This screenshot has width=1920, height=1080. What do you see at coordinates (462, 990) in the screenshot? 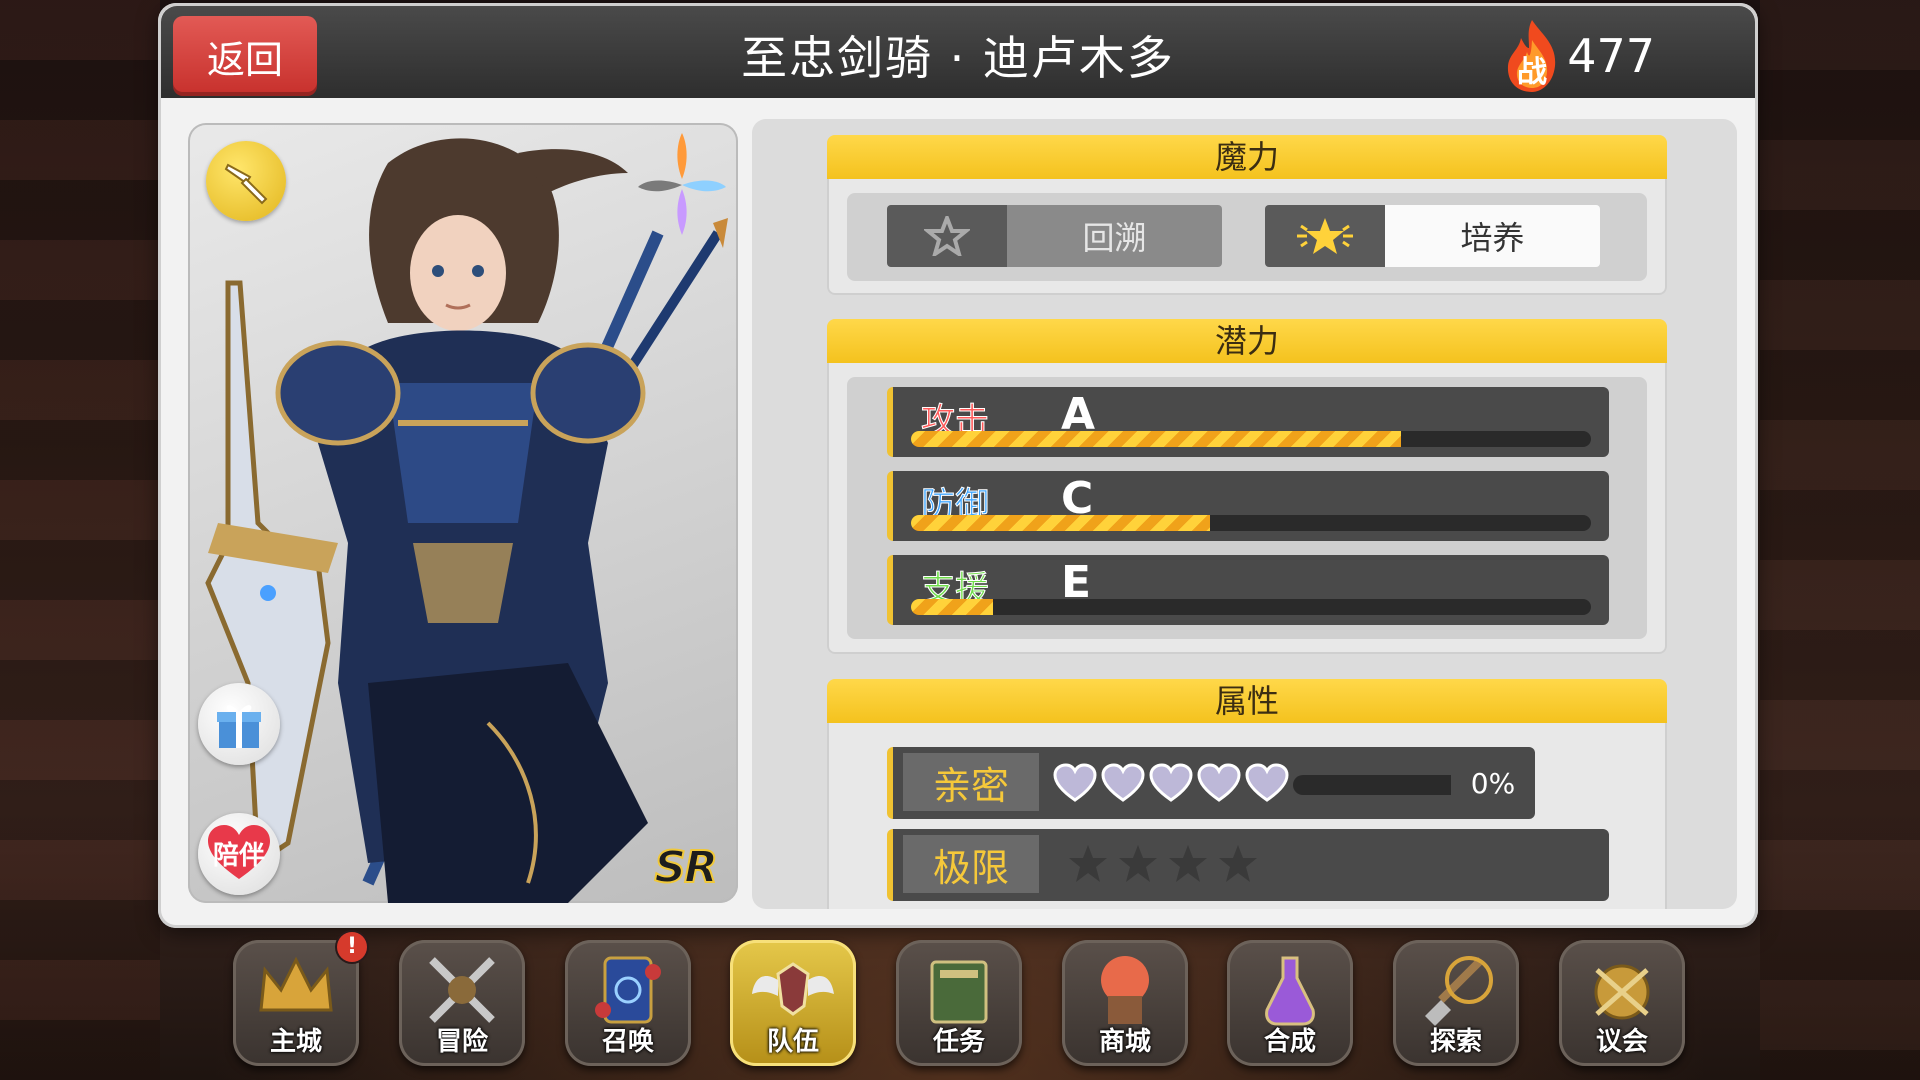
I see `crossed-swords-icon` at bounding box center [462, 990].